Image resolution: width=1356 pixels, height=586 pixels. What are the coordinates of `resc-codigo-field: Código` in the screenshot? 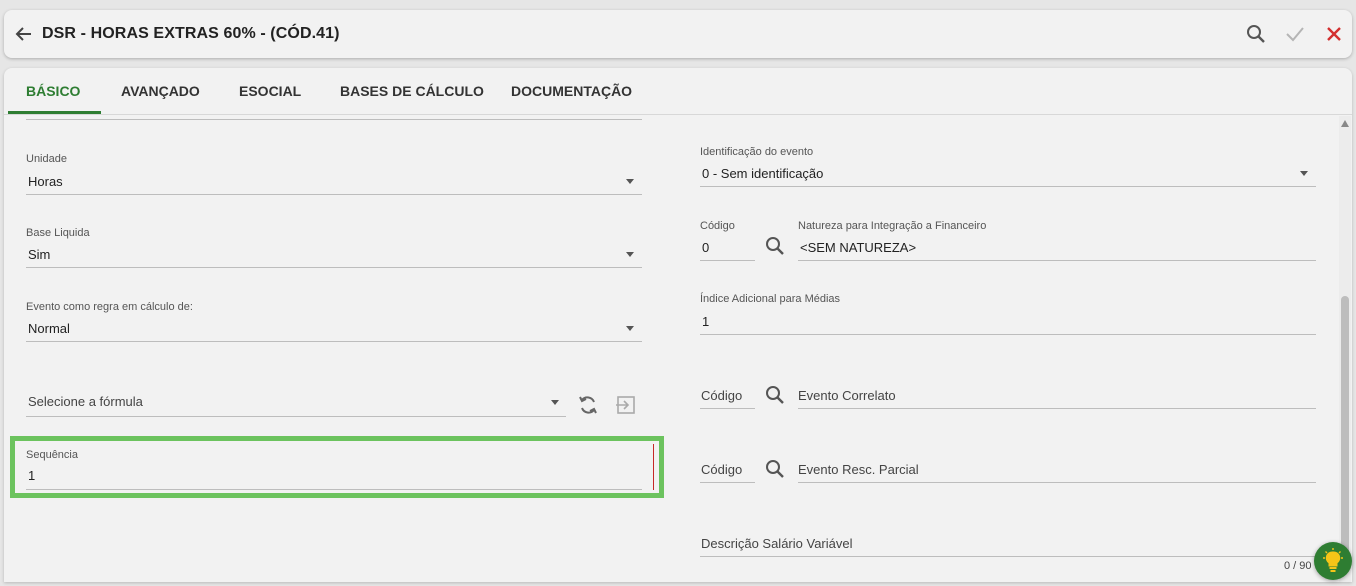 It's located at (727, 469).